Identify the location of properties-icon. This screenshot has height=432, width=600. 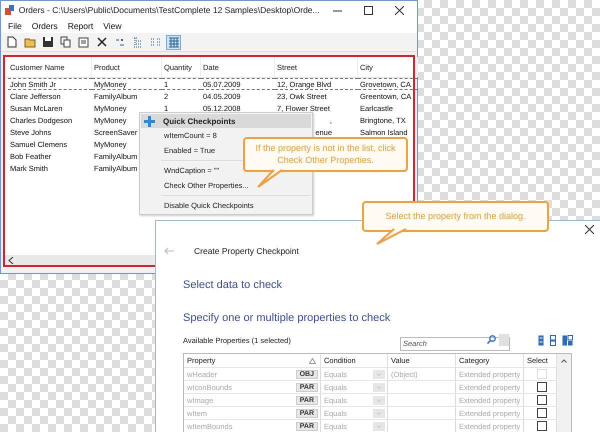
(84, 42).